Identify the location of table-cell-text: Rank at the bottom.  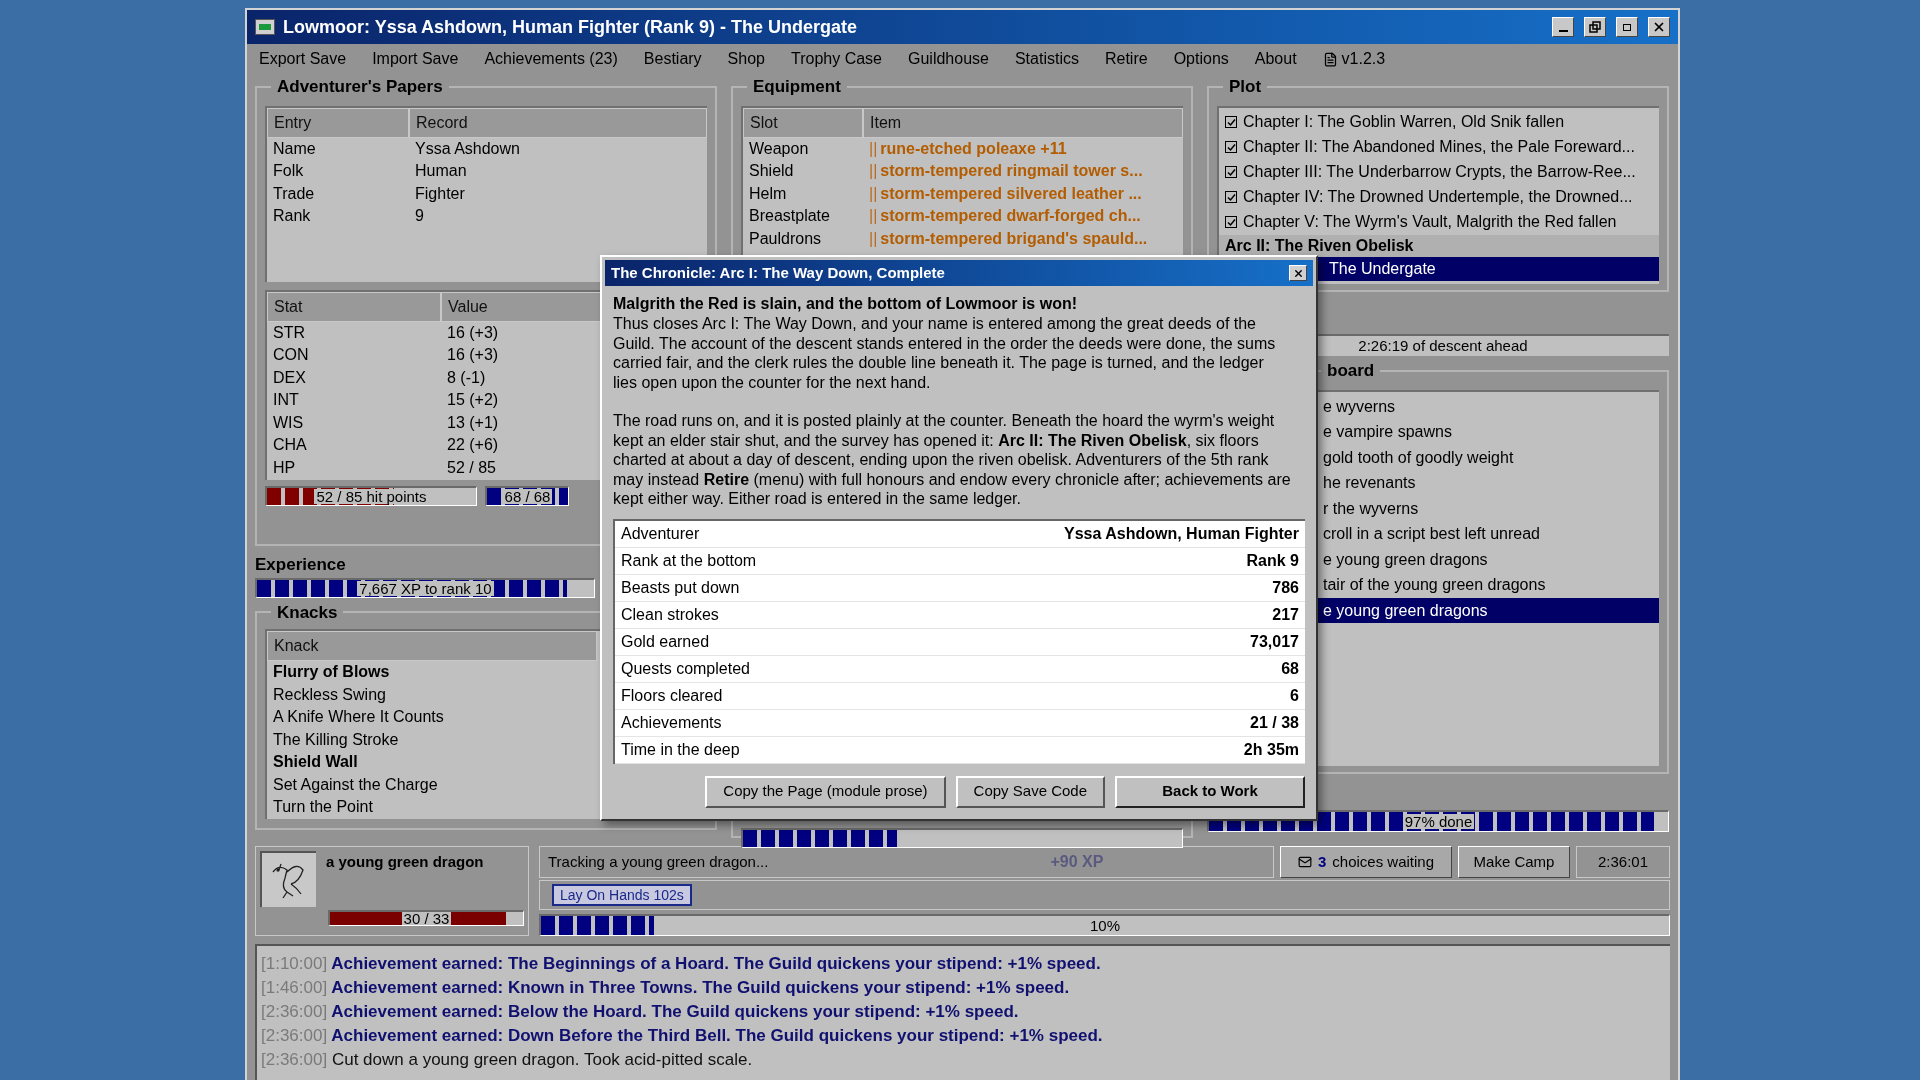
(689, 560).